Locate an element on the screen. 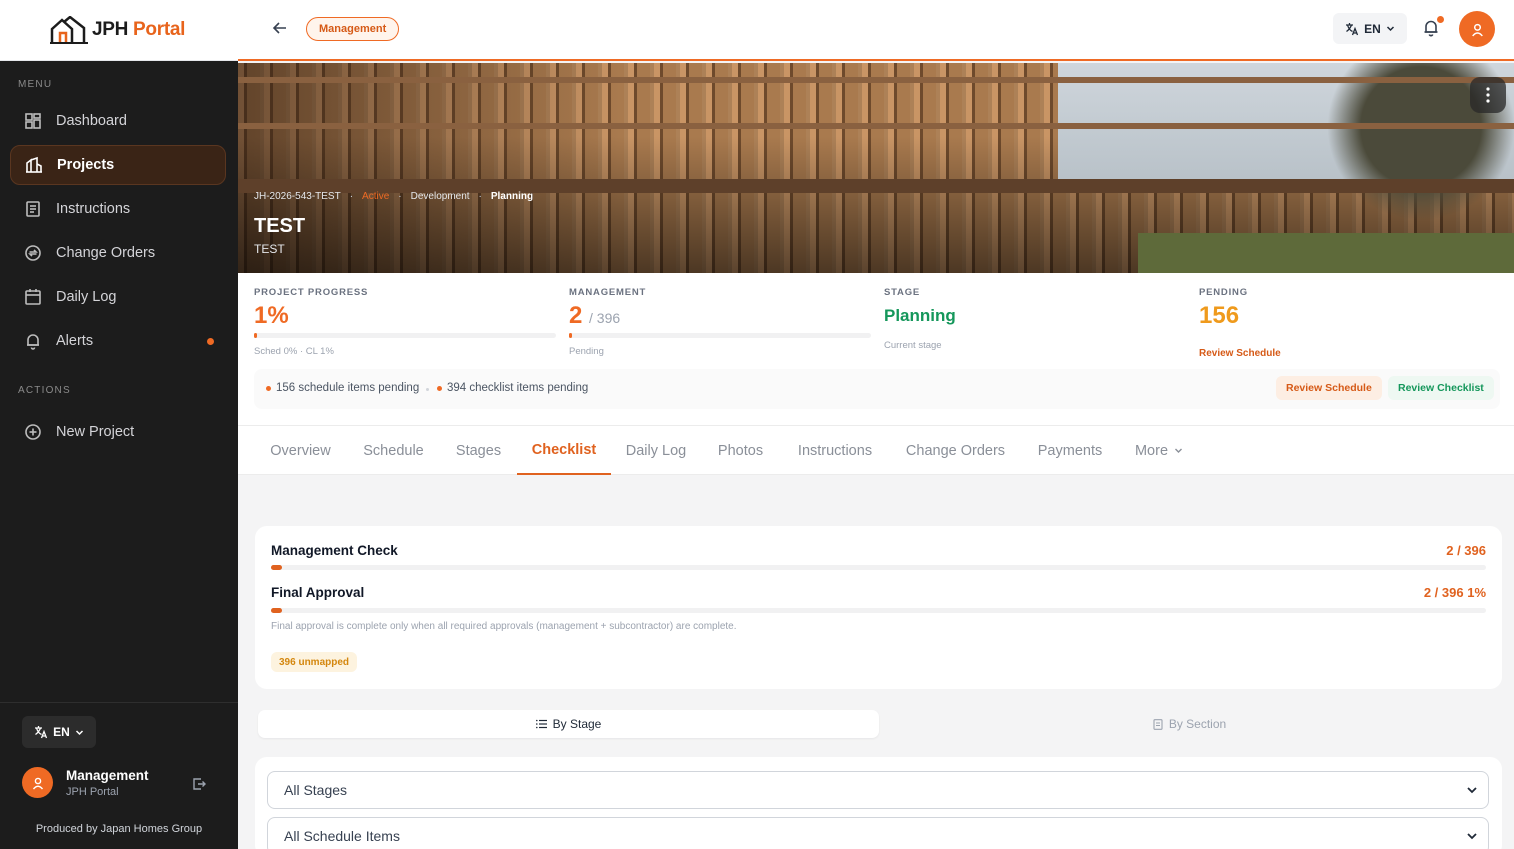 The image size is (1514, 849). sidebar-item-projects: Projects is located at coordinates (118, 165).